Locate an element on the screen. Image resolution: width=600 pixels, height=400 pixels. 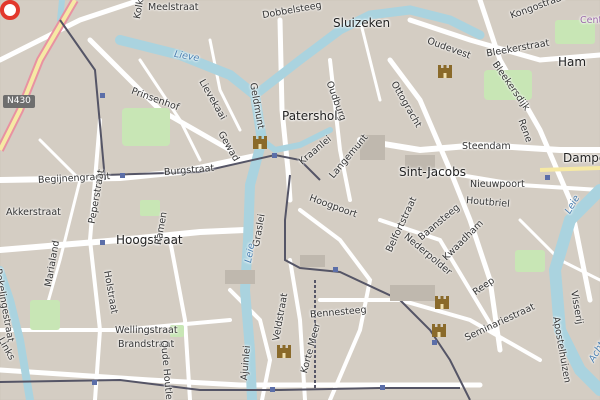
district-label: Ham is located at coordinates (572, 62).